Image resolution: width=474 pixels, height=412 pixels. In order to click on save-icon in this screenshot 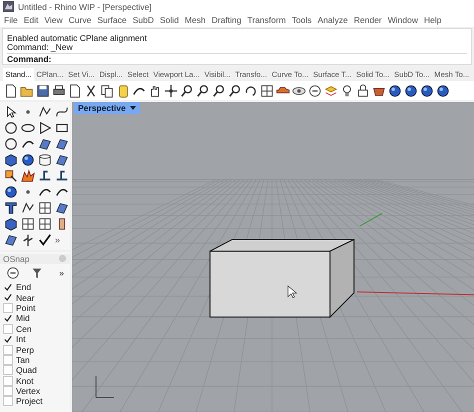, I will do `click(43, 91)`.